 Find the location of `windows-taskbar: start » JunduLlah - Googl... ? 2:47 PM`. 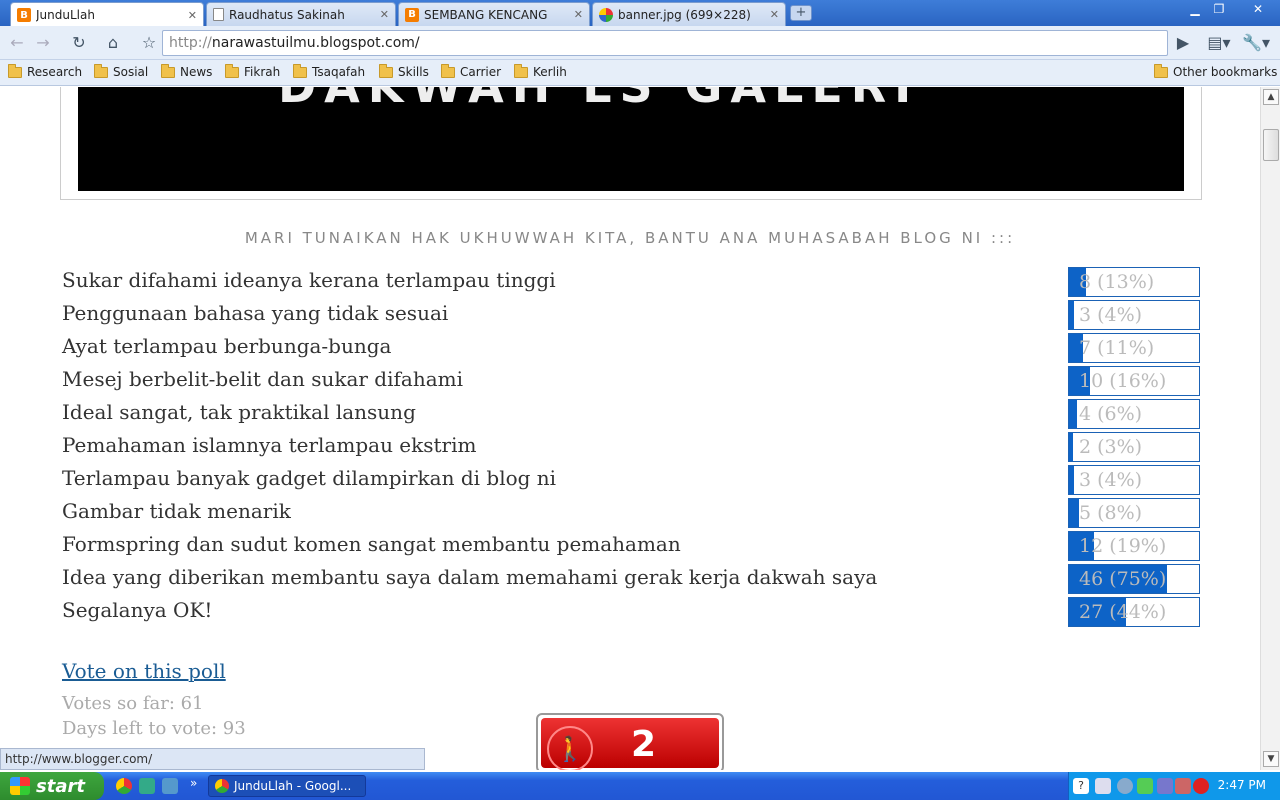

windows-taskbar: start » JunduLlah - Googl... ? 2:47 PM is located at coordinates (640, 786).